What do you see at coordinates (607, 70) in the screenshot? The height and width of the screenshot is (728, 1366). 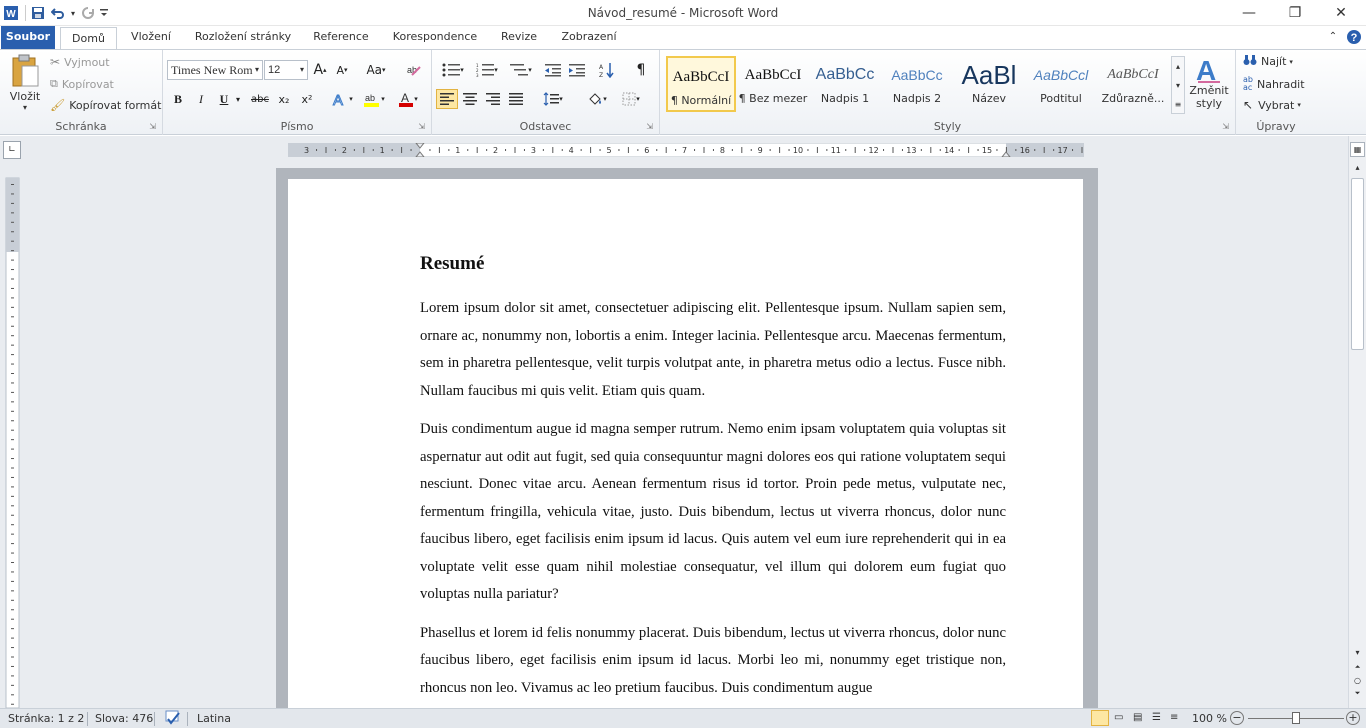 I see `sort-icon: AZ` at bounding box center [607, 70].